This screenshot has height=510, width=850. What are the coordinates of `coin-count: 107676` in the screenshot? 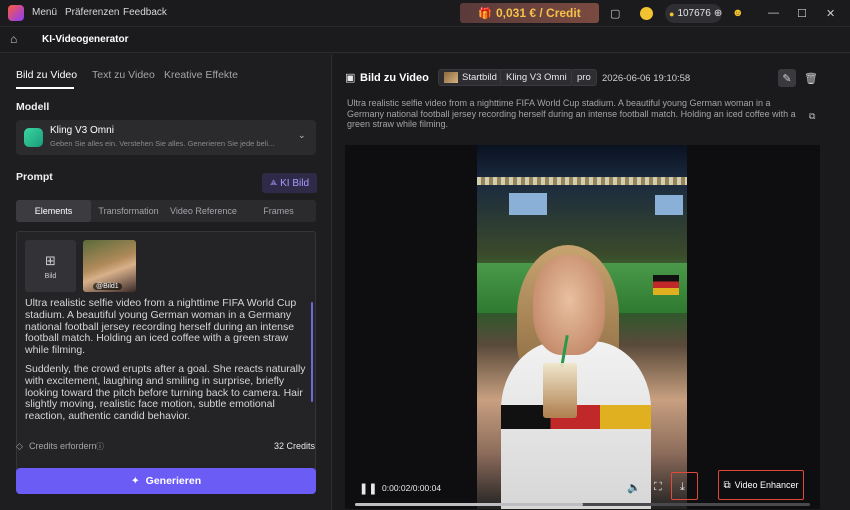 It's located at (694, 13).